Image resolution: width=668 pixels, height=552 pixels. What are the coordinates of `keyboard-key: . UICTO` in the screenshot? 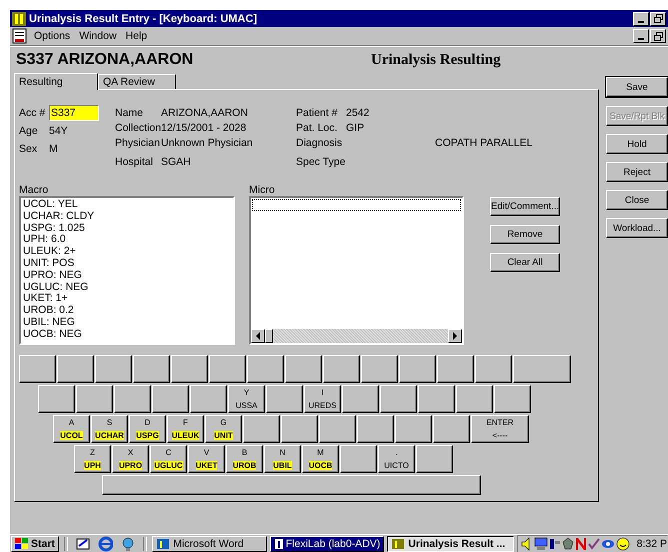 It's located at (396, 459).